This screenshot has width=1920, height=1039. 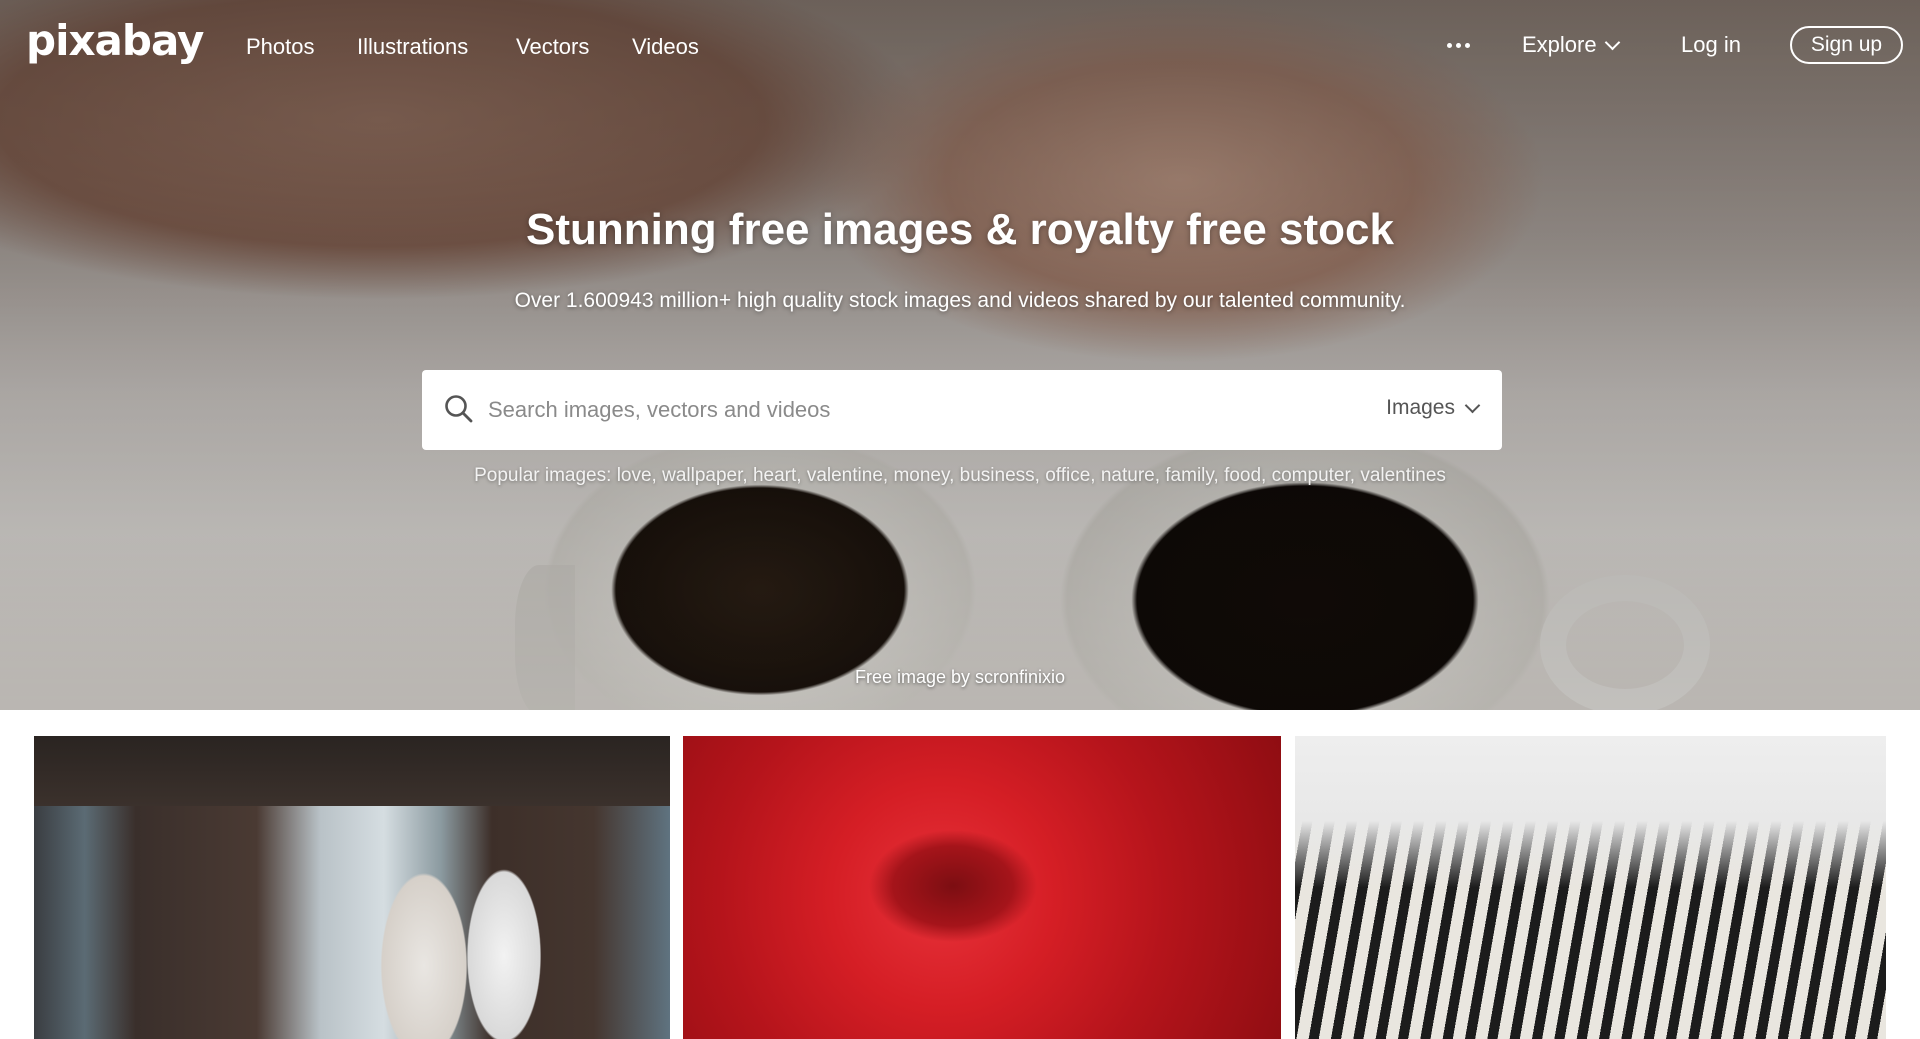 I want to click on search-type-select: Images, so click(x=1433, y=408).